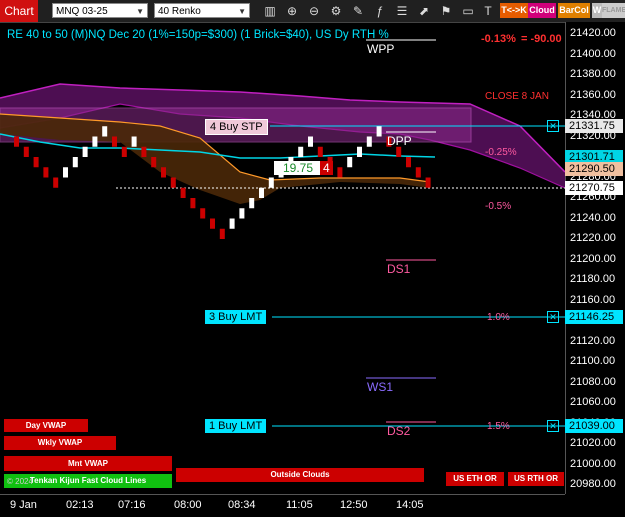 The image size is (625, 517). I want to click on order-label-stp: 4 Buy STP, so click(236, 127).